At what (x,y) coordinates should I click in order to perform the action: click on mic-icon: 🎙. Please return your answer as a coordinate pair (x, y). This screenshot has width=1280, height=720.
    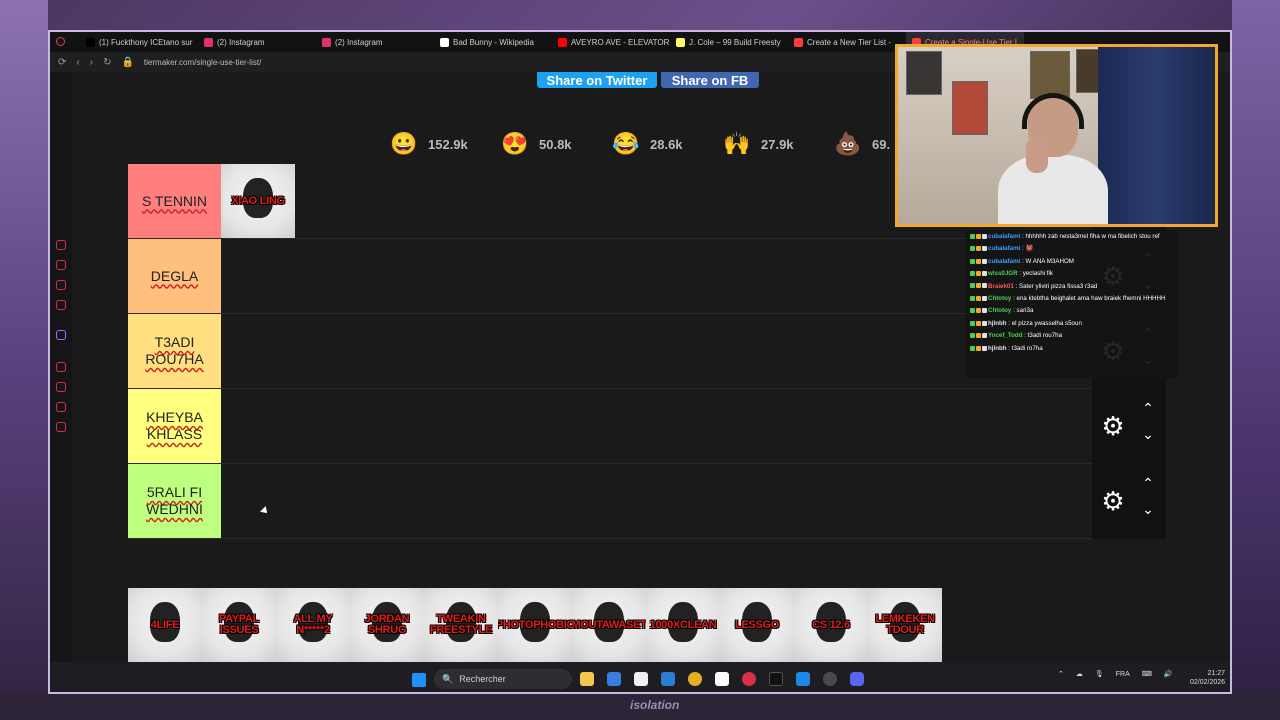
    Looking at the image, I should click on (1099, 674).